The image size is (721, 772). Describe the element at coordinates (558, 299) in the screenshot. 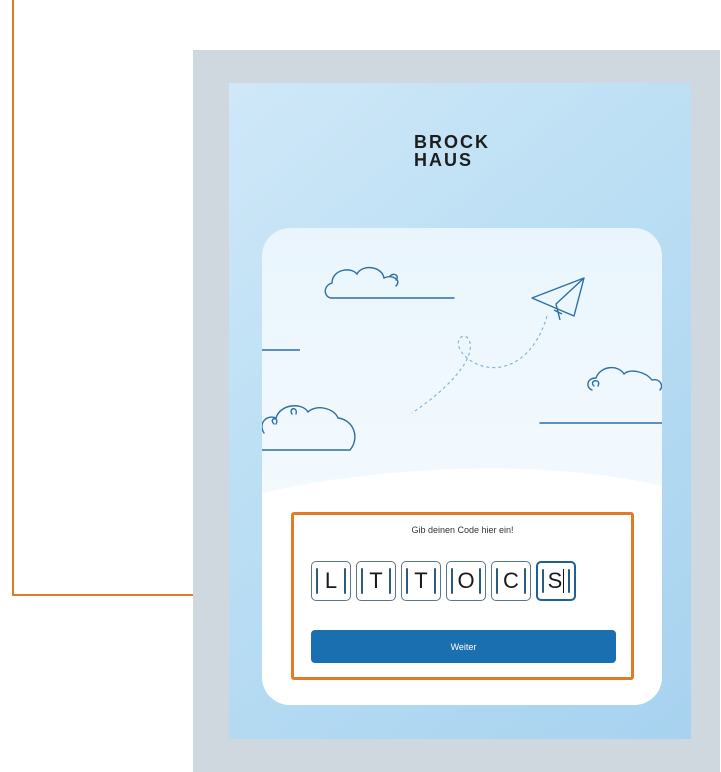

I see `paper-plane-icon` at that location.